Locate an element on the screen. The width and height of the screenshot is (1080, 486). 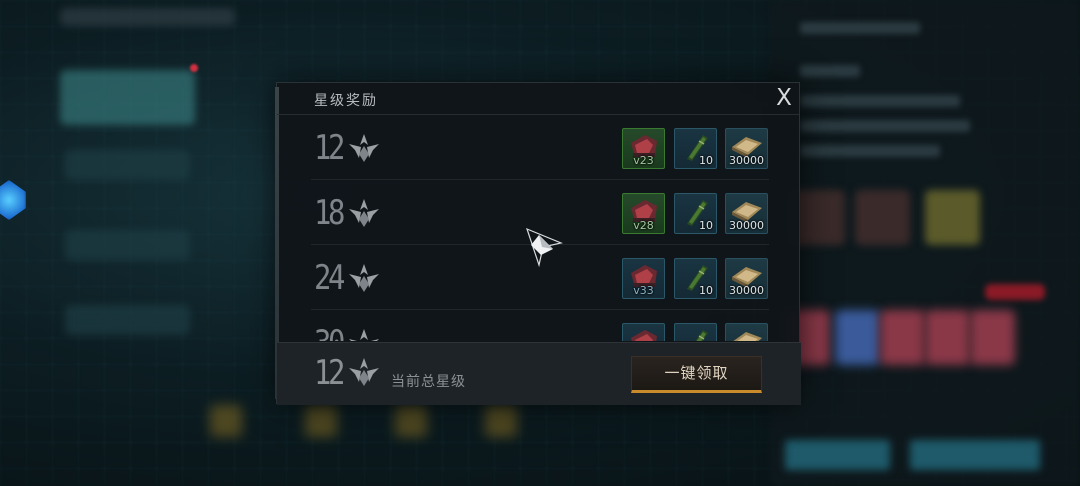
background-red-dot is located at coordinates (194, 68).